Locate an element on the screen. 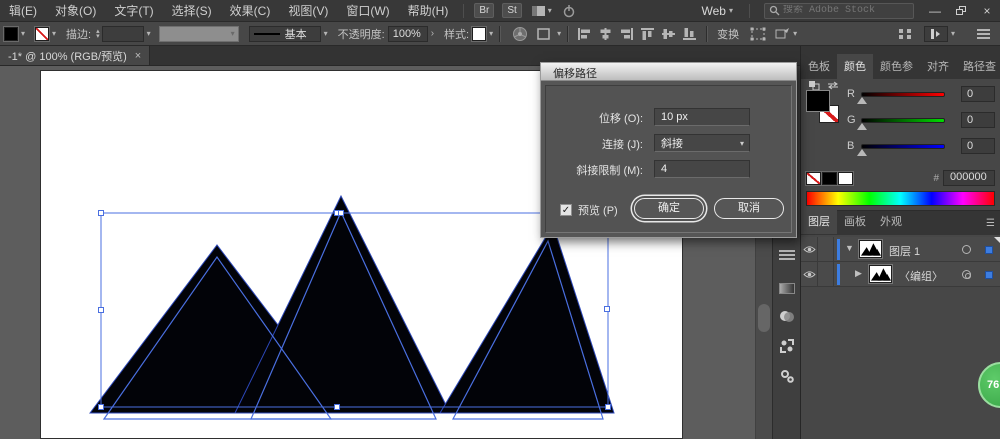  offset-input is located at coordinates (702, 117).